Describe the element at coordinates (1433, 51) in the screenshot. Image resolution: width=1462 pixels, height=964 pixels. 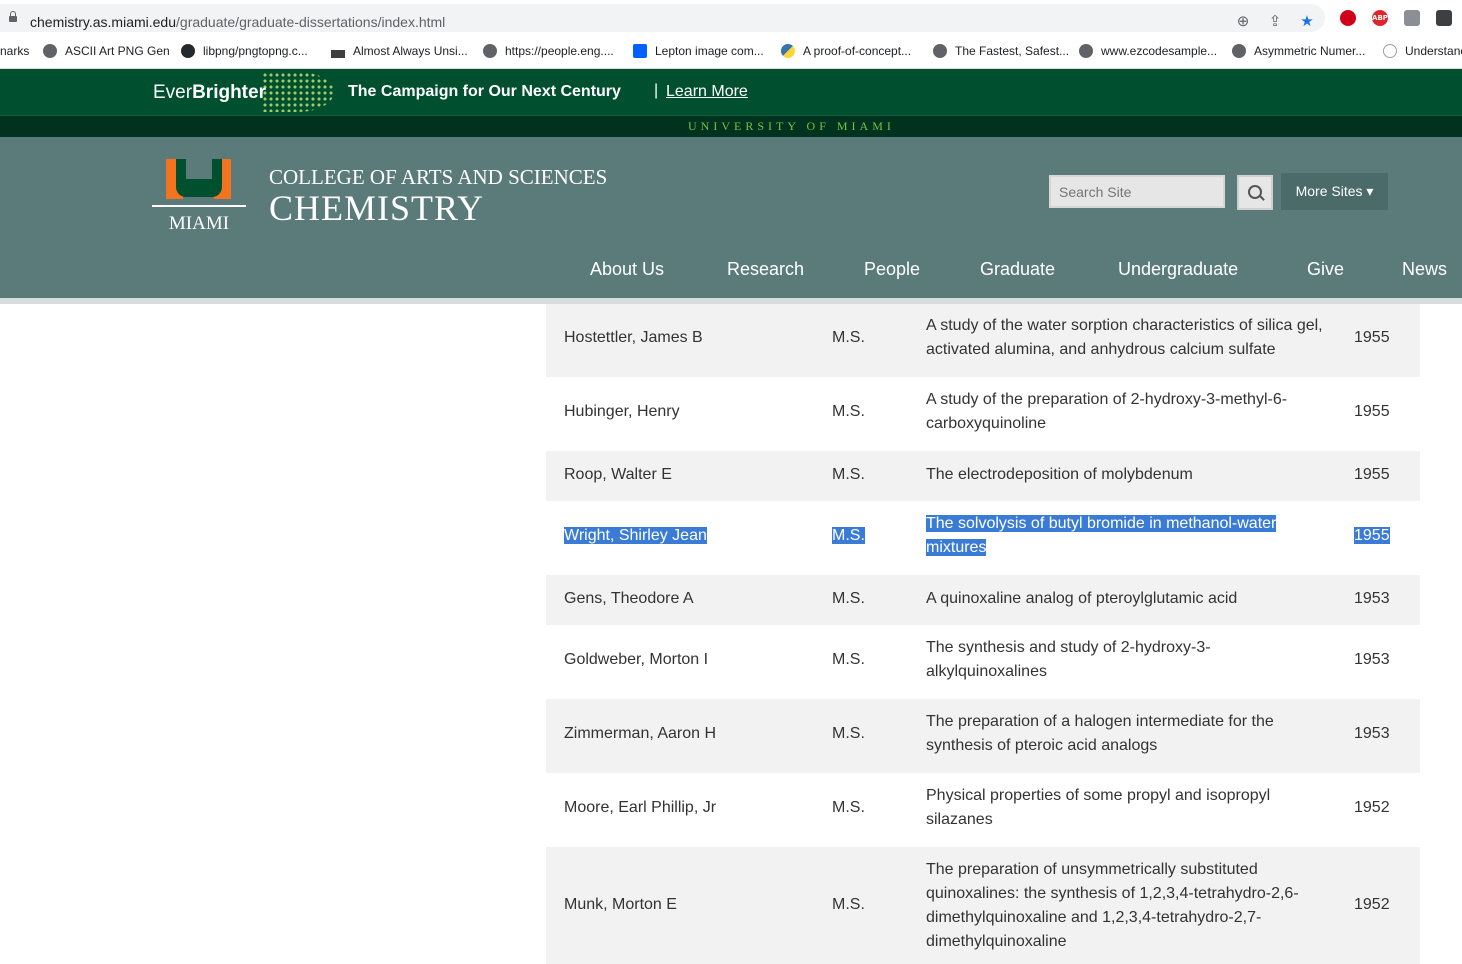
I see `bookmark-label: Understanc` at that location.